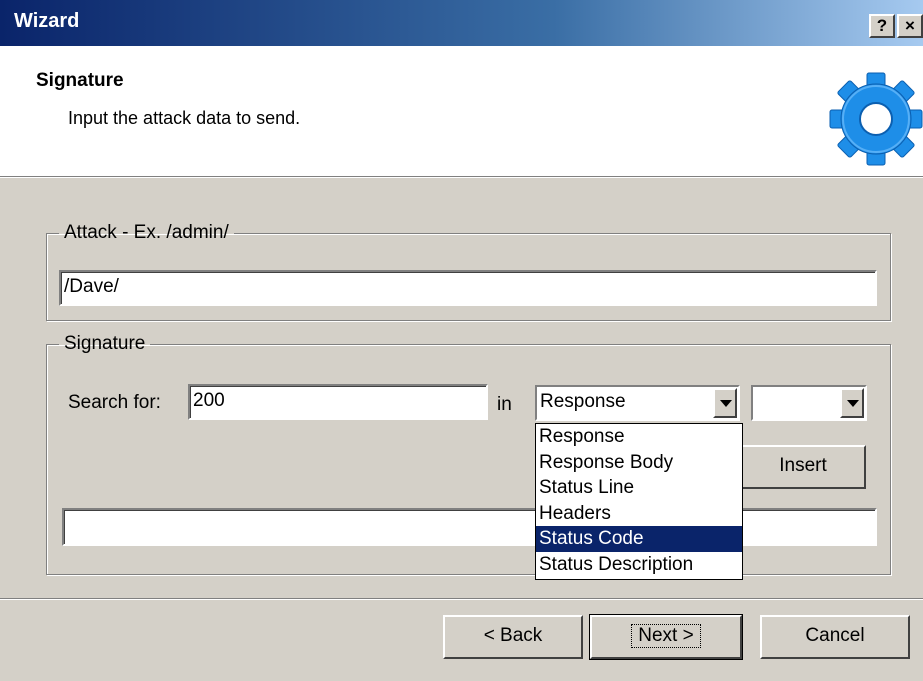 The width and height of the screenshot is (923, 681). What do you see at coordinates (105, 343) in the screenshot?
I see `signature-group-legend: Signature` at bounding box center [105, 343].